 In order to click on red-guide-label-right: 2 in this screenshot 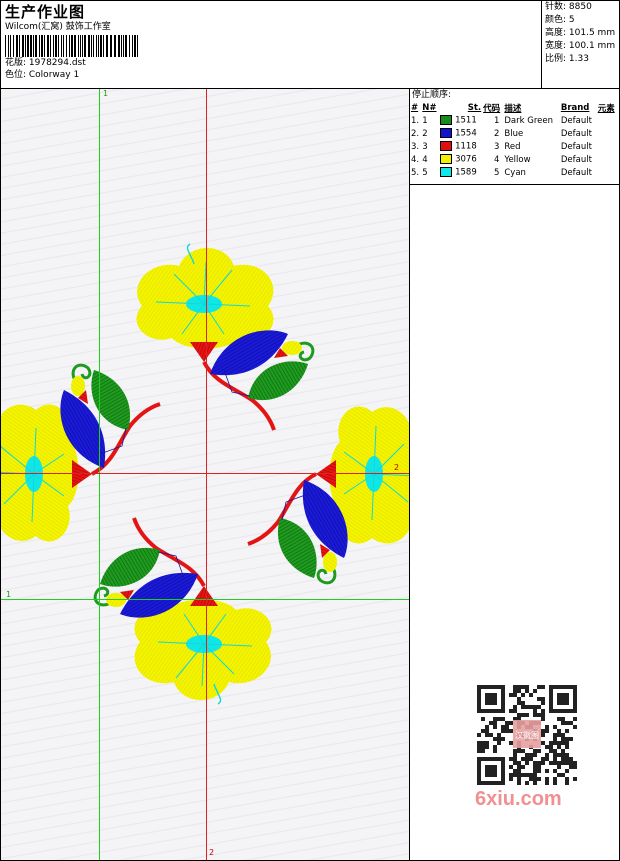, I will do `click(397, 467)`.